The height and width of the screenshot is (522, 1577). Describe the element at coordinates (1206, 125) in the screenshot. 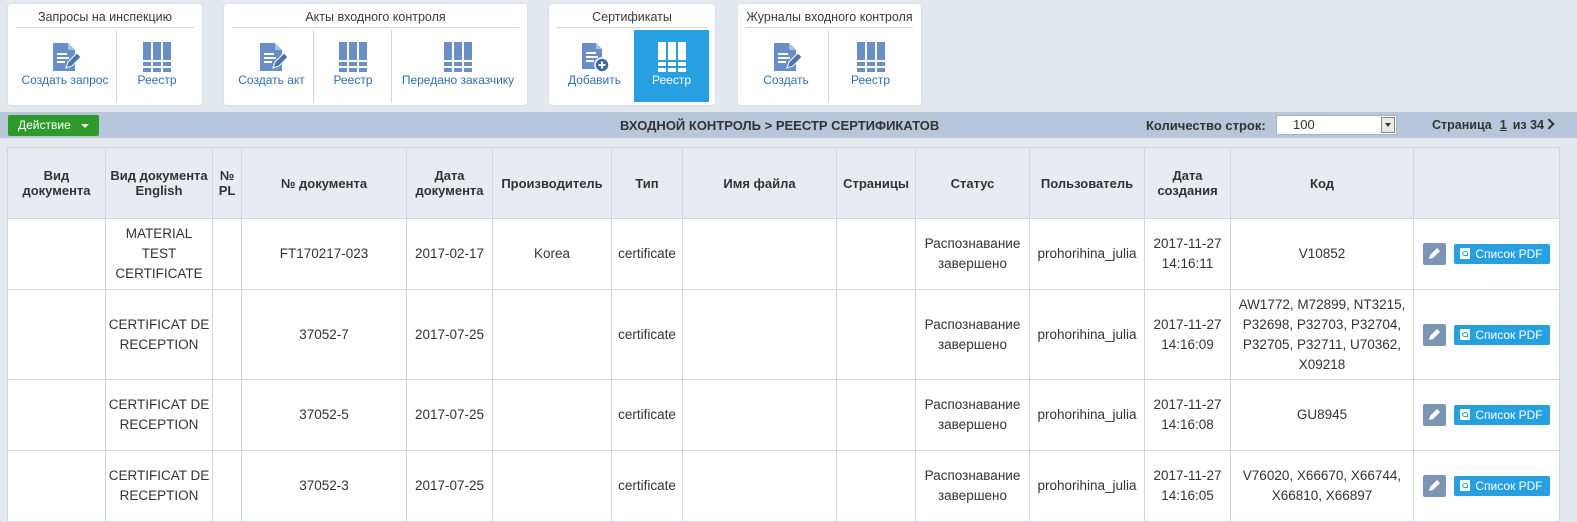

I see `rows-count-label: Количество строк:` at that location.